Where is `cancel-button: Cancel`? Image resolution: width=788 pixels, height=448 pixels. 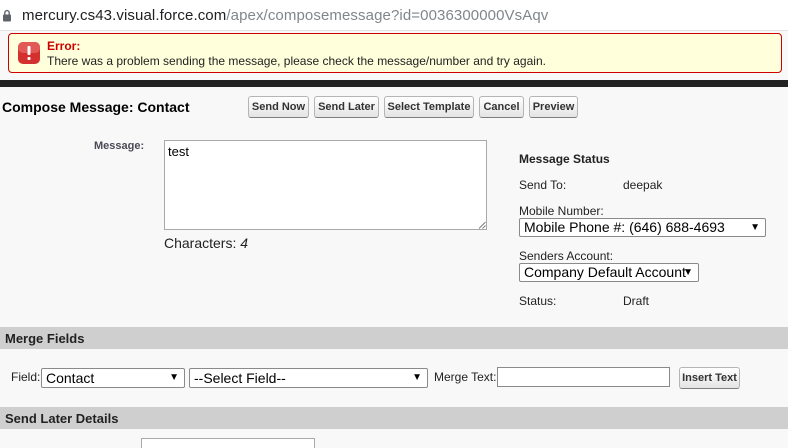 cancel-button: Cancel is located at coordinates (501, 107).